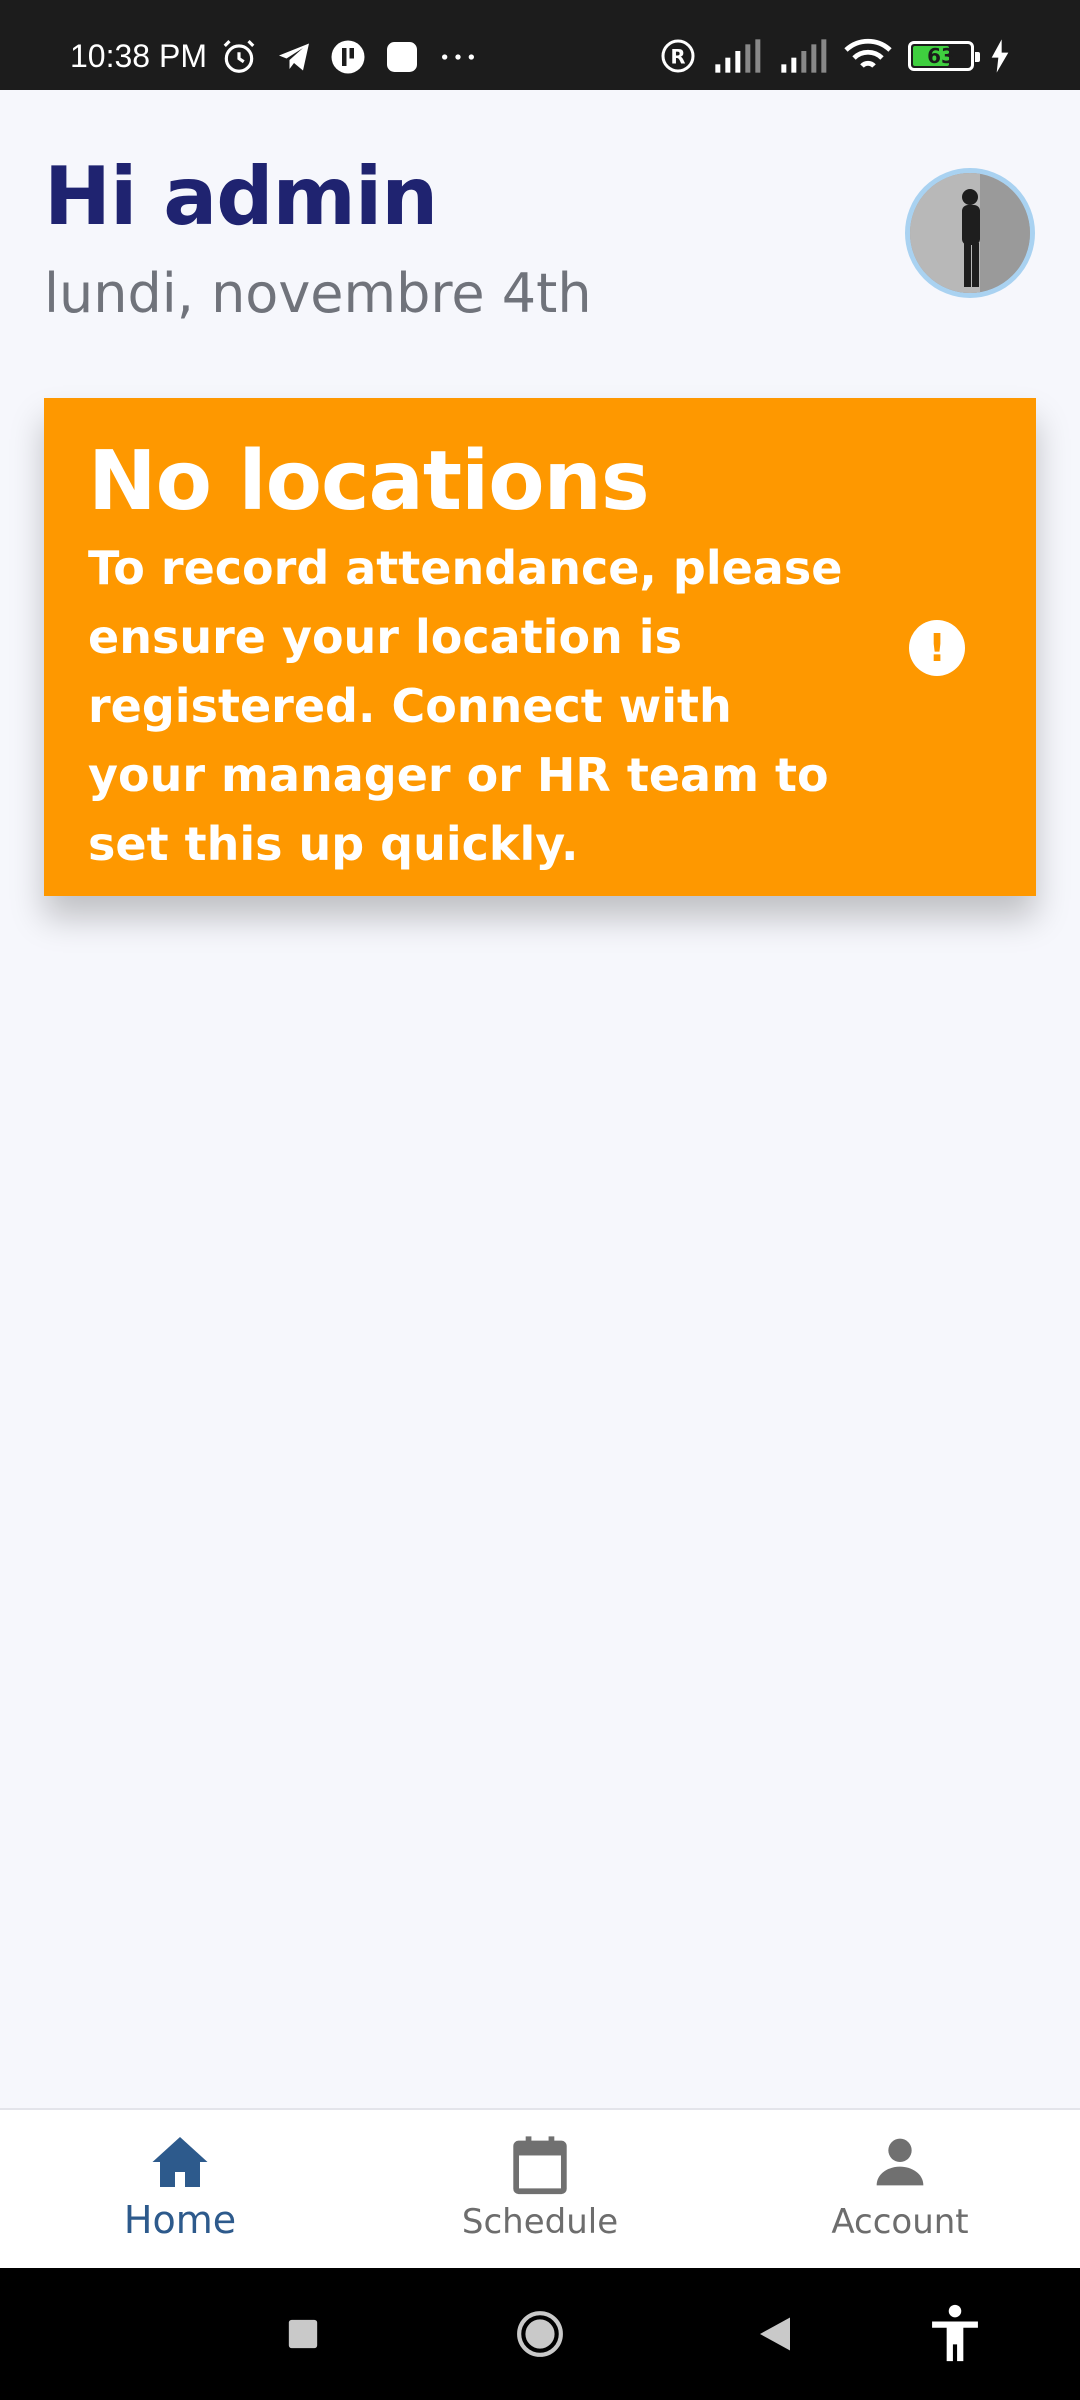  Describe the element at coordinates (458, 57) in the screenshot. I see `more-icon` at that location.